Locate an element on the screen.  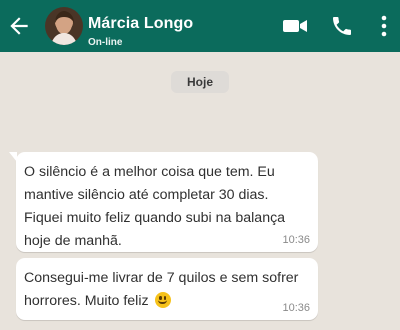
phone-icon is located at coordinates (342, 26).